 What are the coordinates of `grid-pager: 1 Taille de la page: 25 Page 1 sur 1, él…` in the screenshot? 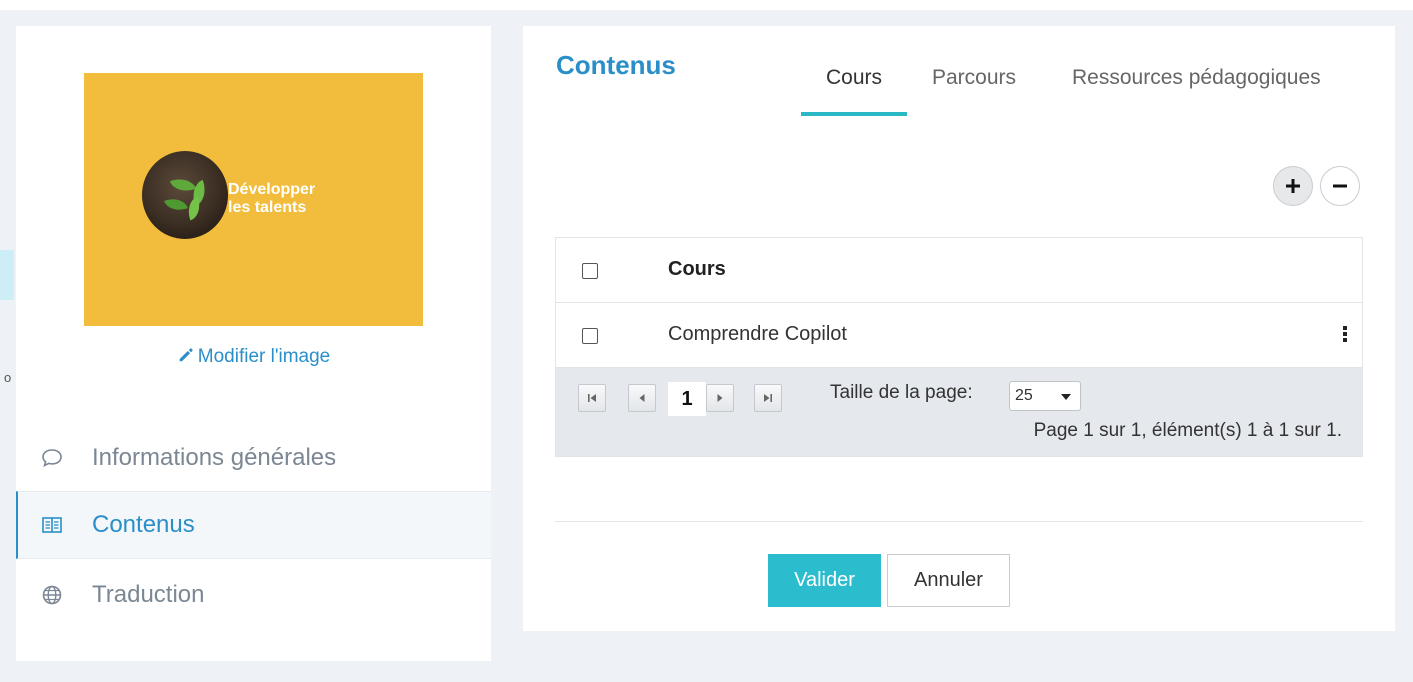 It's located at (959, 412).